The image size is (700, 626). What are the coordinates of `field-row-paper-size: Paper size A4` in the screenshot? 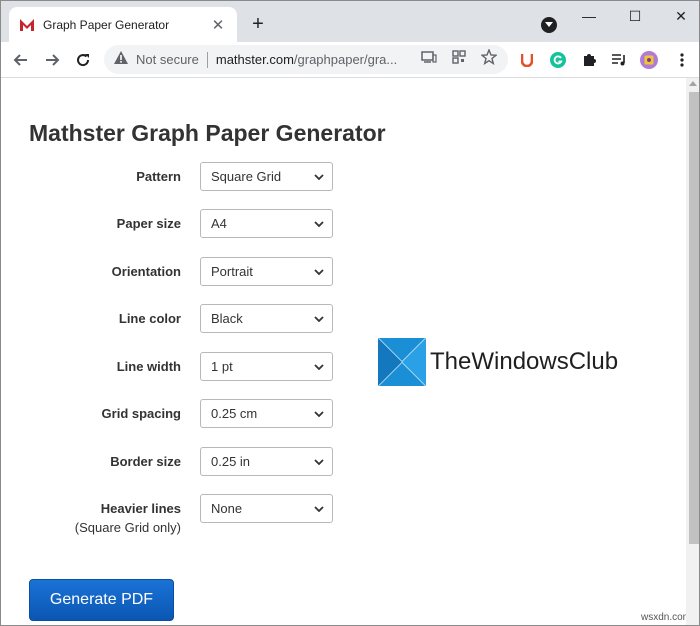 It's located at (171, 224).